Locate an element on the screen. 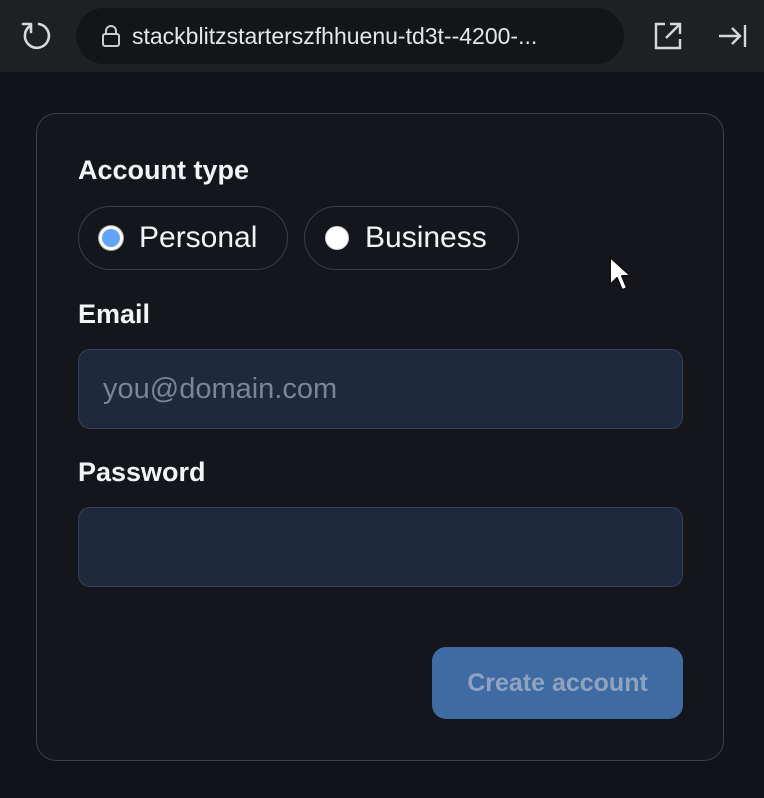 This screenshot has width=764, height=798. password-input is located at coordinates (380, 547).